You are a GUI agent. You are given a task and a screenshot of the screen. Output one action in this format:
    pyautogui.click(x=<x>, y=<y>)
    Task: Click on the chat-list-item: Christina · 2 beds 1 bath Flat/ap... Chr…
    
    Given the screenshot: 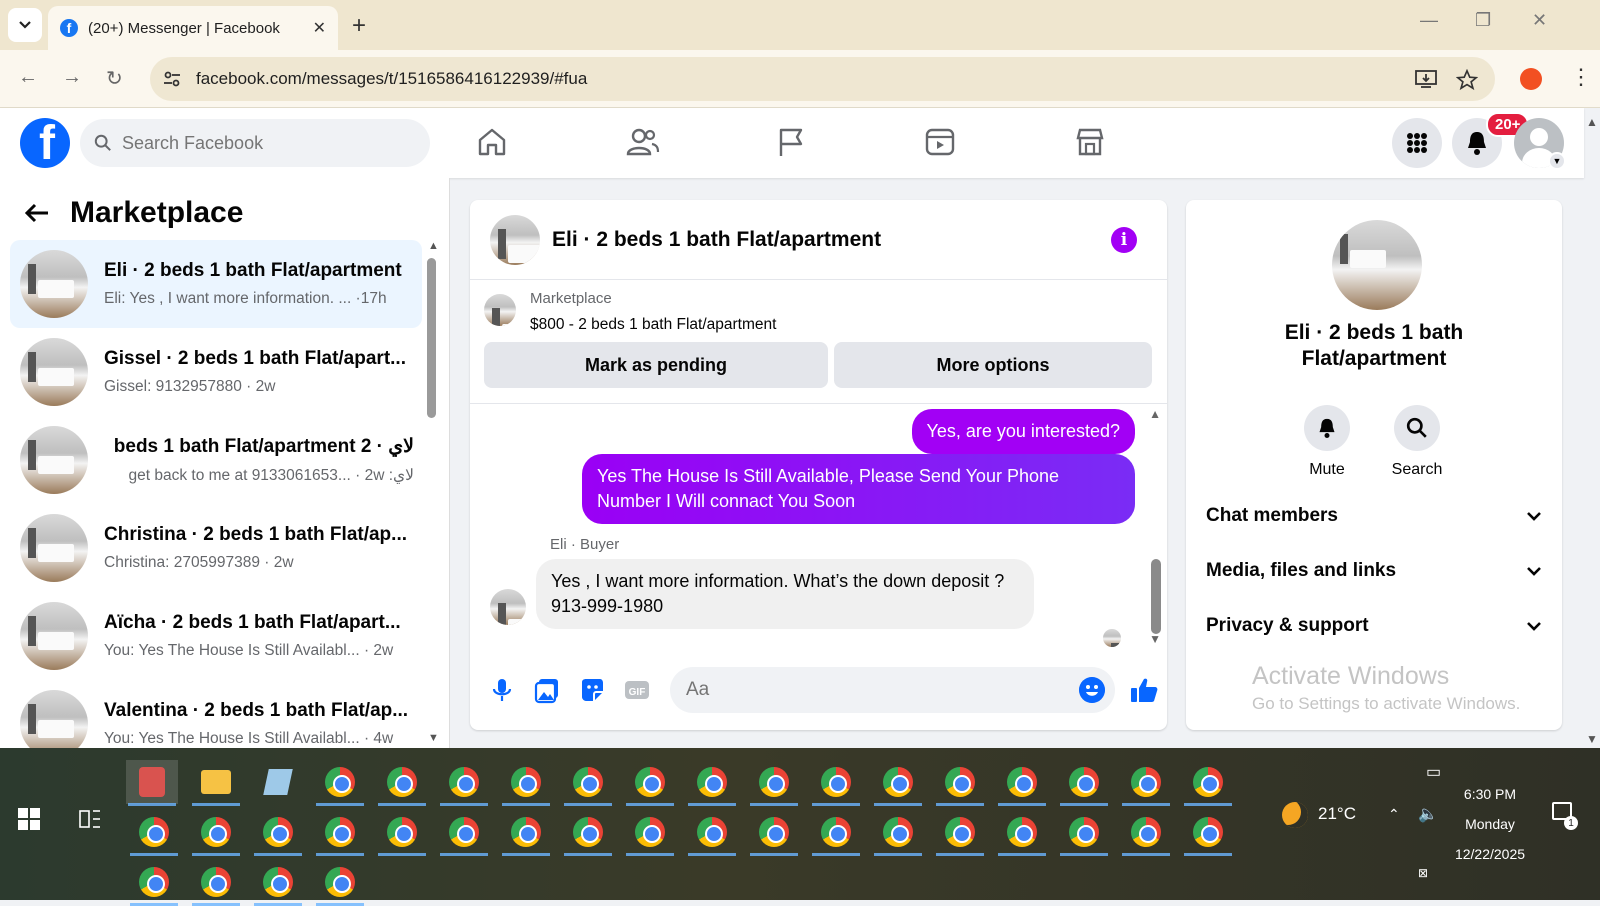 What is the action you would take?
    pyautogui.click(x=216, y=548)
    